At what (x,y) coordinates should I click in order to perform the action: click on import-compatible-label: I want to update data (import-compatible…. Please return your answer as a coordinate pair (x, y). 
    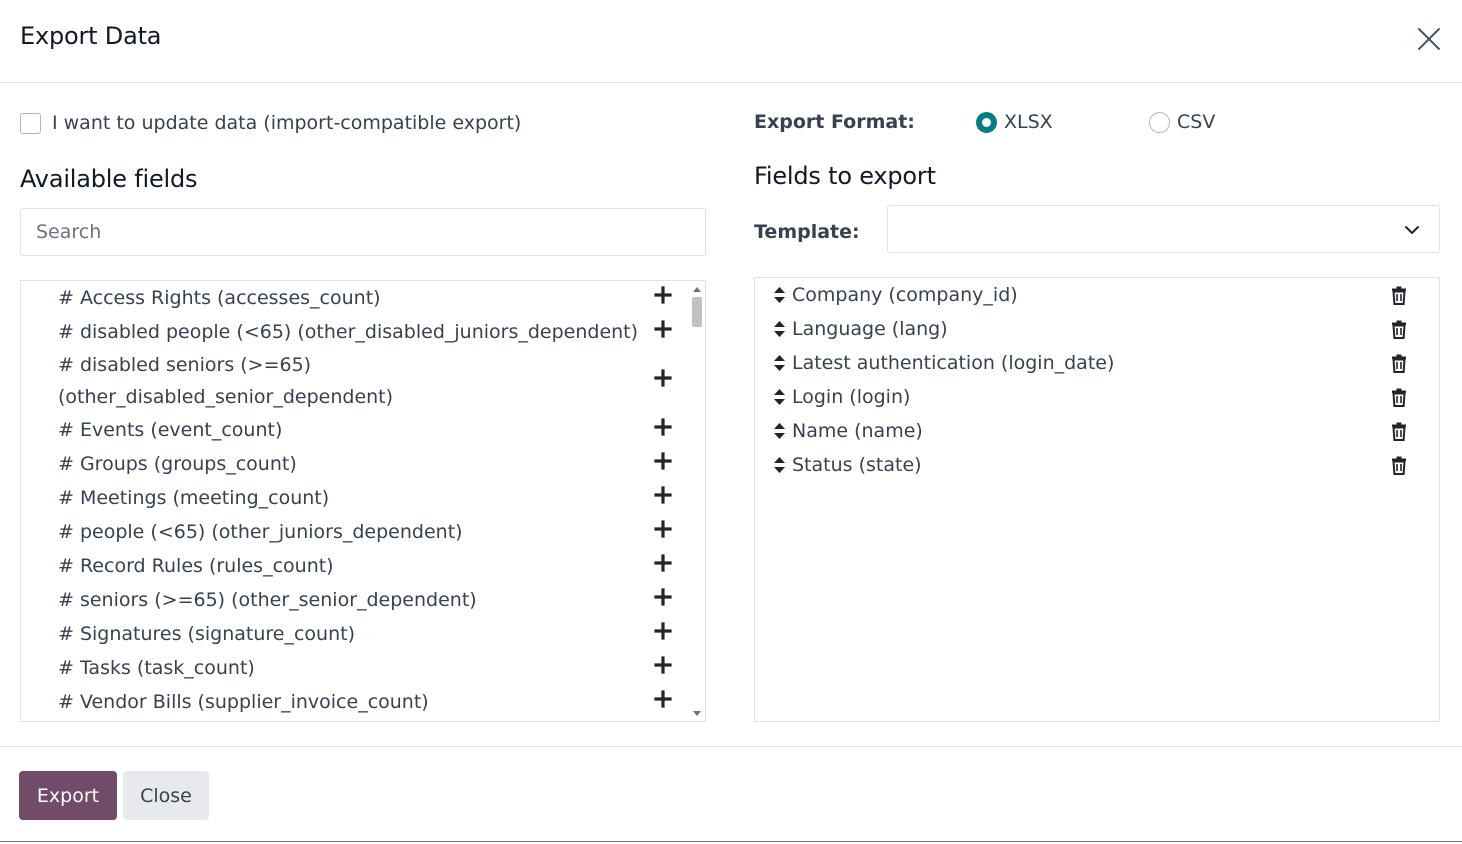
    Looking at the image, I should click on (287, 123).